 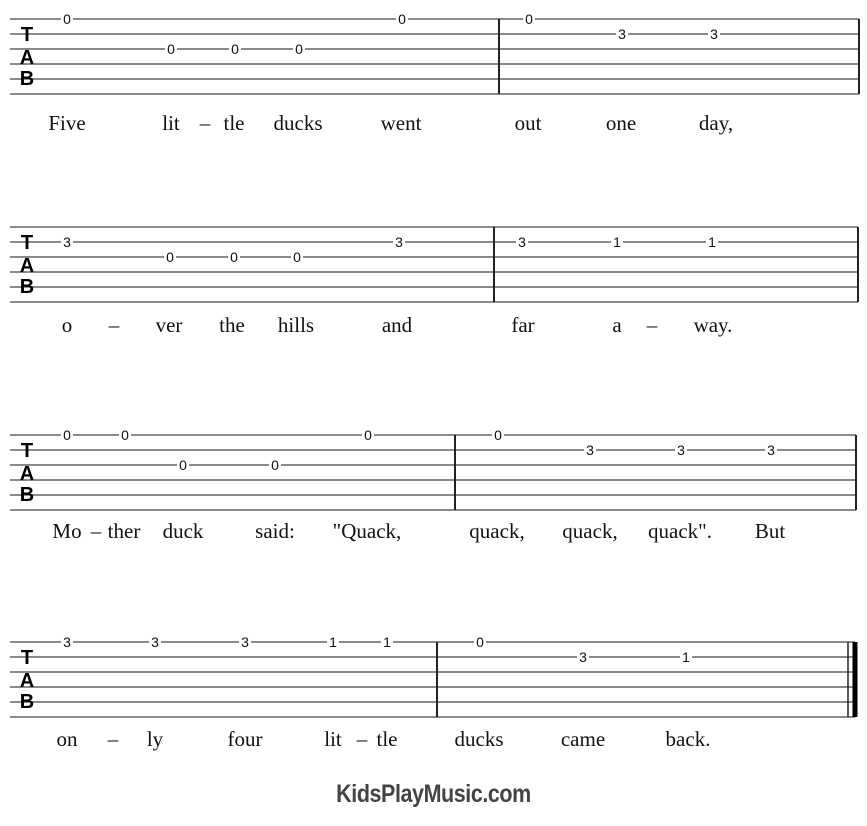 What do you see at coordinates (275, 531) in the screenshot?
I see `lyric-syllable: said:` at bounding box center [275, 531].